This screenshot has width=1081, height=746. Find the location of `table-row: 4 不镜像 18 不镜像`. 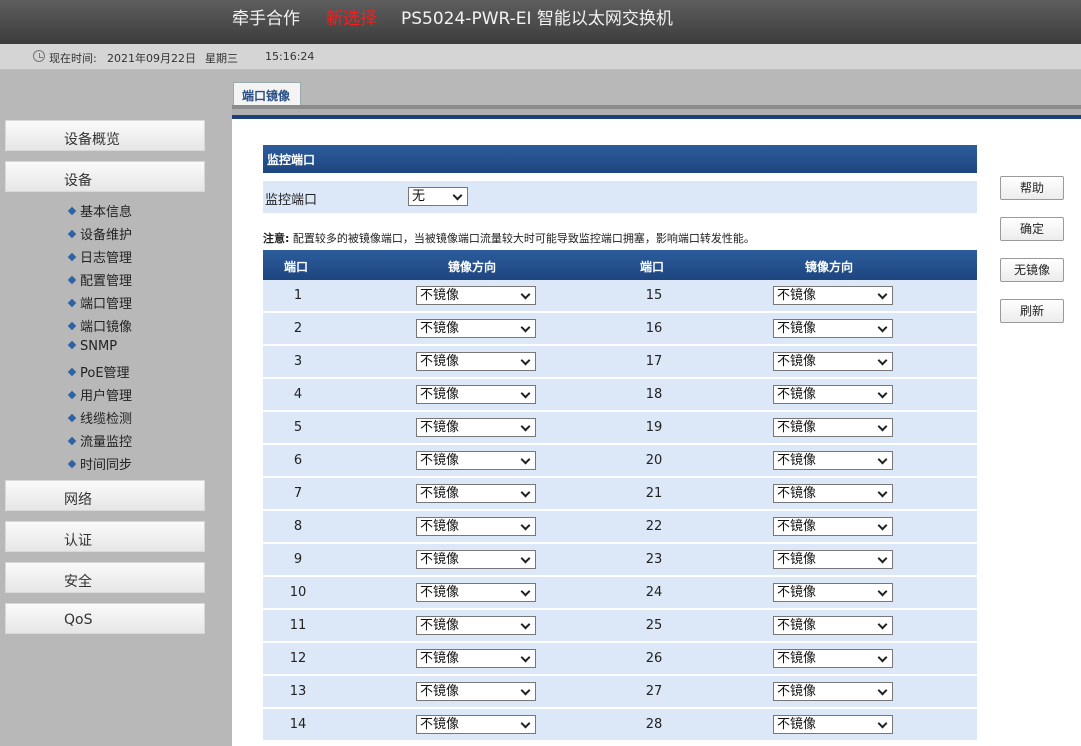

table-row: 4 不镜像 18 不镜像 is located at coordinates (620, 394).